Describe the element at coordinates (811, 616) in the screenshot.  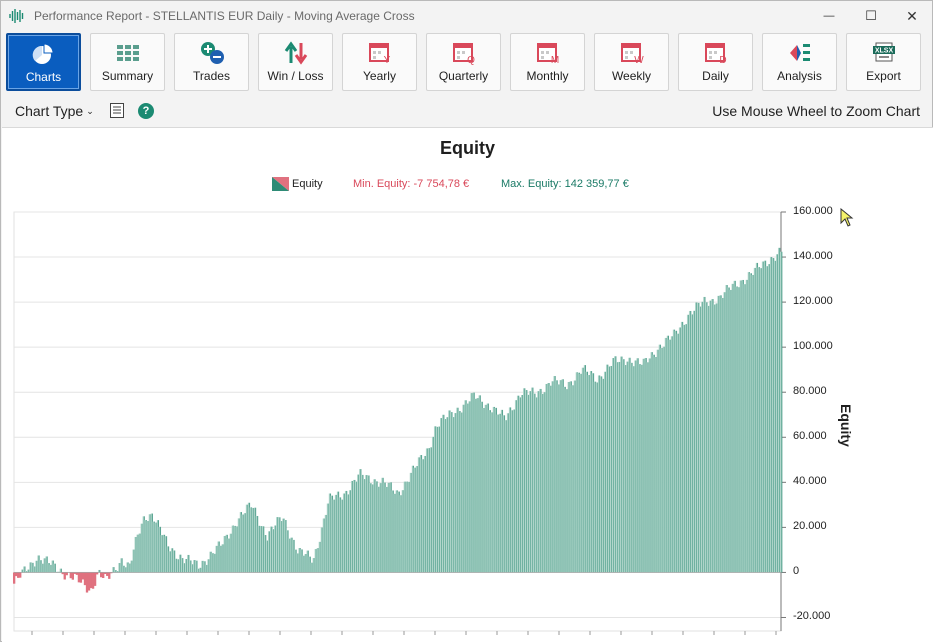
I see `y-tick-label: -20.000` at that location.